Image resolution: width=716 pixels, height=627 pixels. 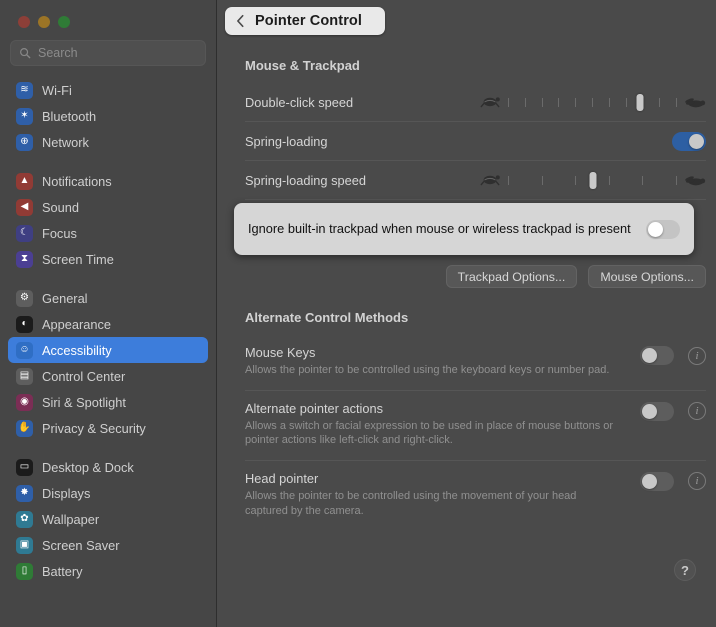 I want to click on screen-saver-icon: ▣, so click(x=24, y=545).